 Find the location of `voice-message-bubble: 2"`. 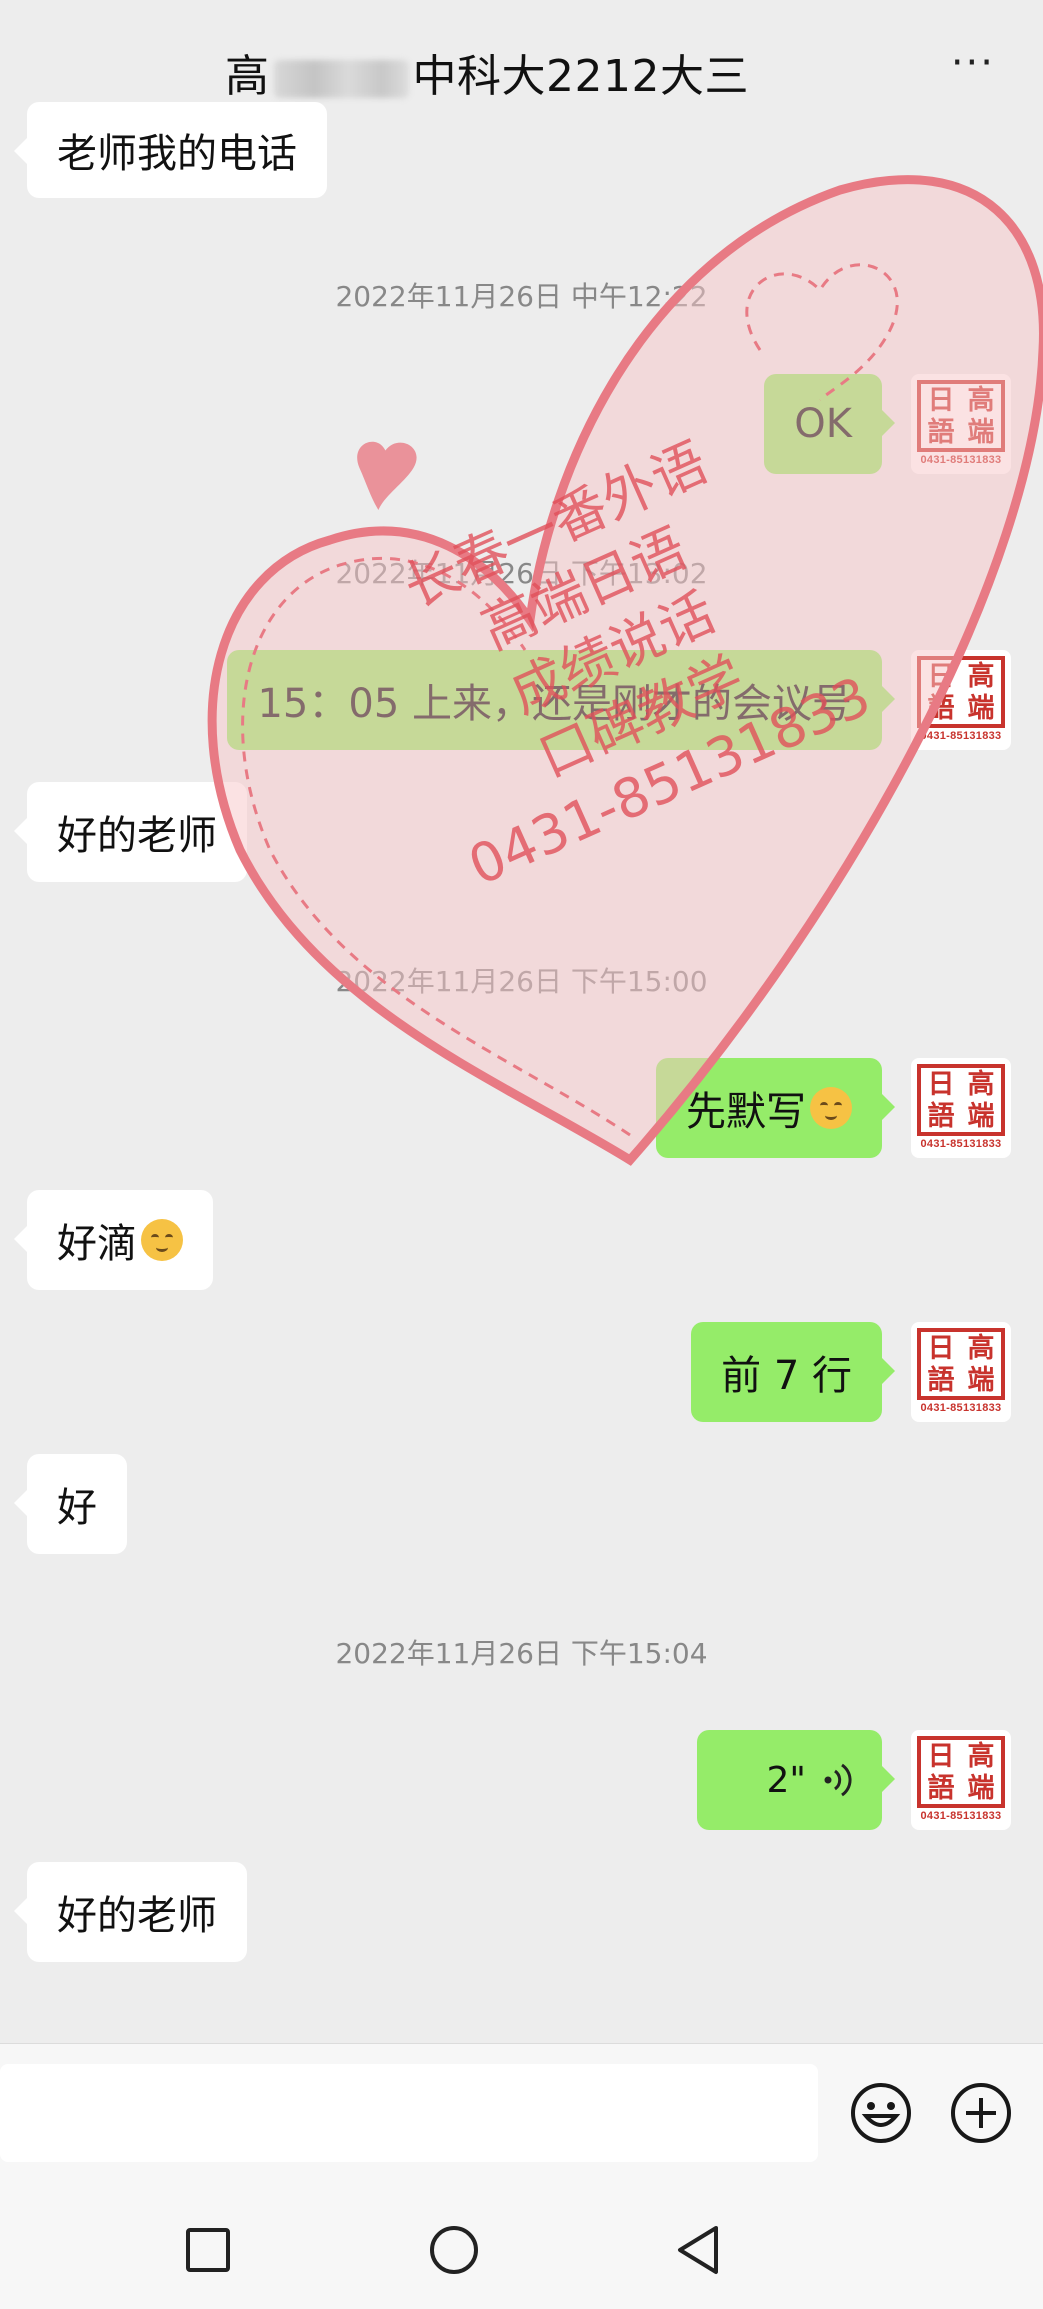

voice-message-bubble: 2" is located at coordinates (796, 1780).